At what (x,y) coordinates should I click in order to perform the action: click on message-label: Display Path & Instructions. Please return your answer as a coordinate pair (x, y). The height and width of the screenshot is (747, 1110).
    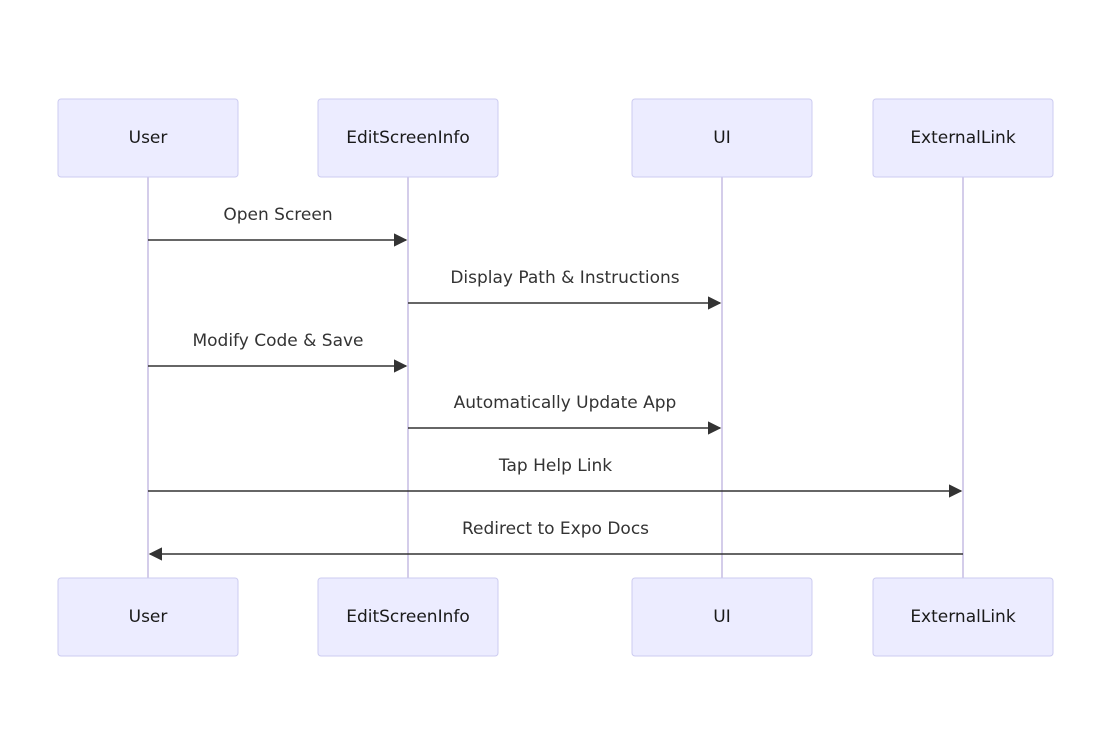
    Looking at the image, I should click on (564, 278).